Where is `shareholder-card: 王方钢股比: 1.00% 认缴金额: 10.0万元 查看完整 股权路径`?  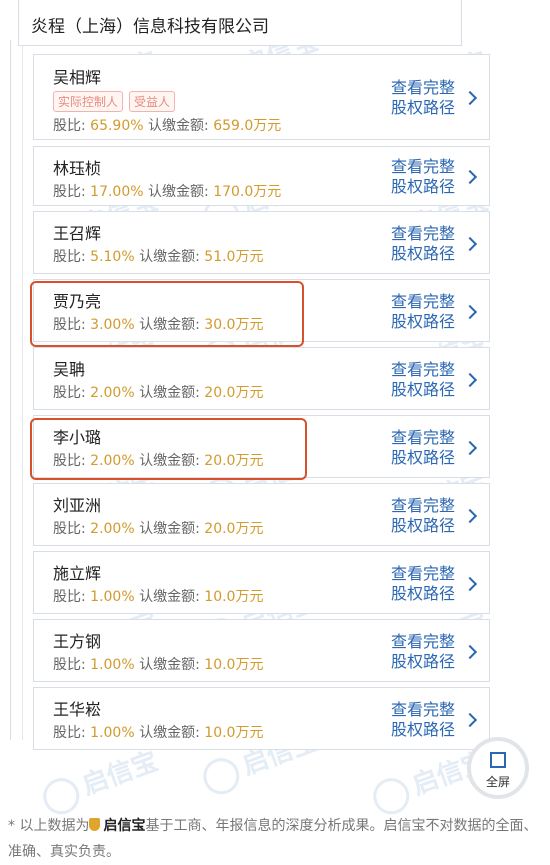
shareholder-card: 王方钢股比: 1.00% 认缴金额: 10.0万元 查看完整 股权路径 is located at coordinates (261, 650).